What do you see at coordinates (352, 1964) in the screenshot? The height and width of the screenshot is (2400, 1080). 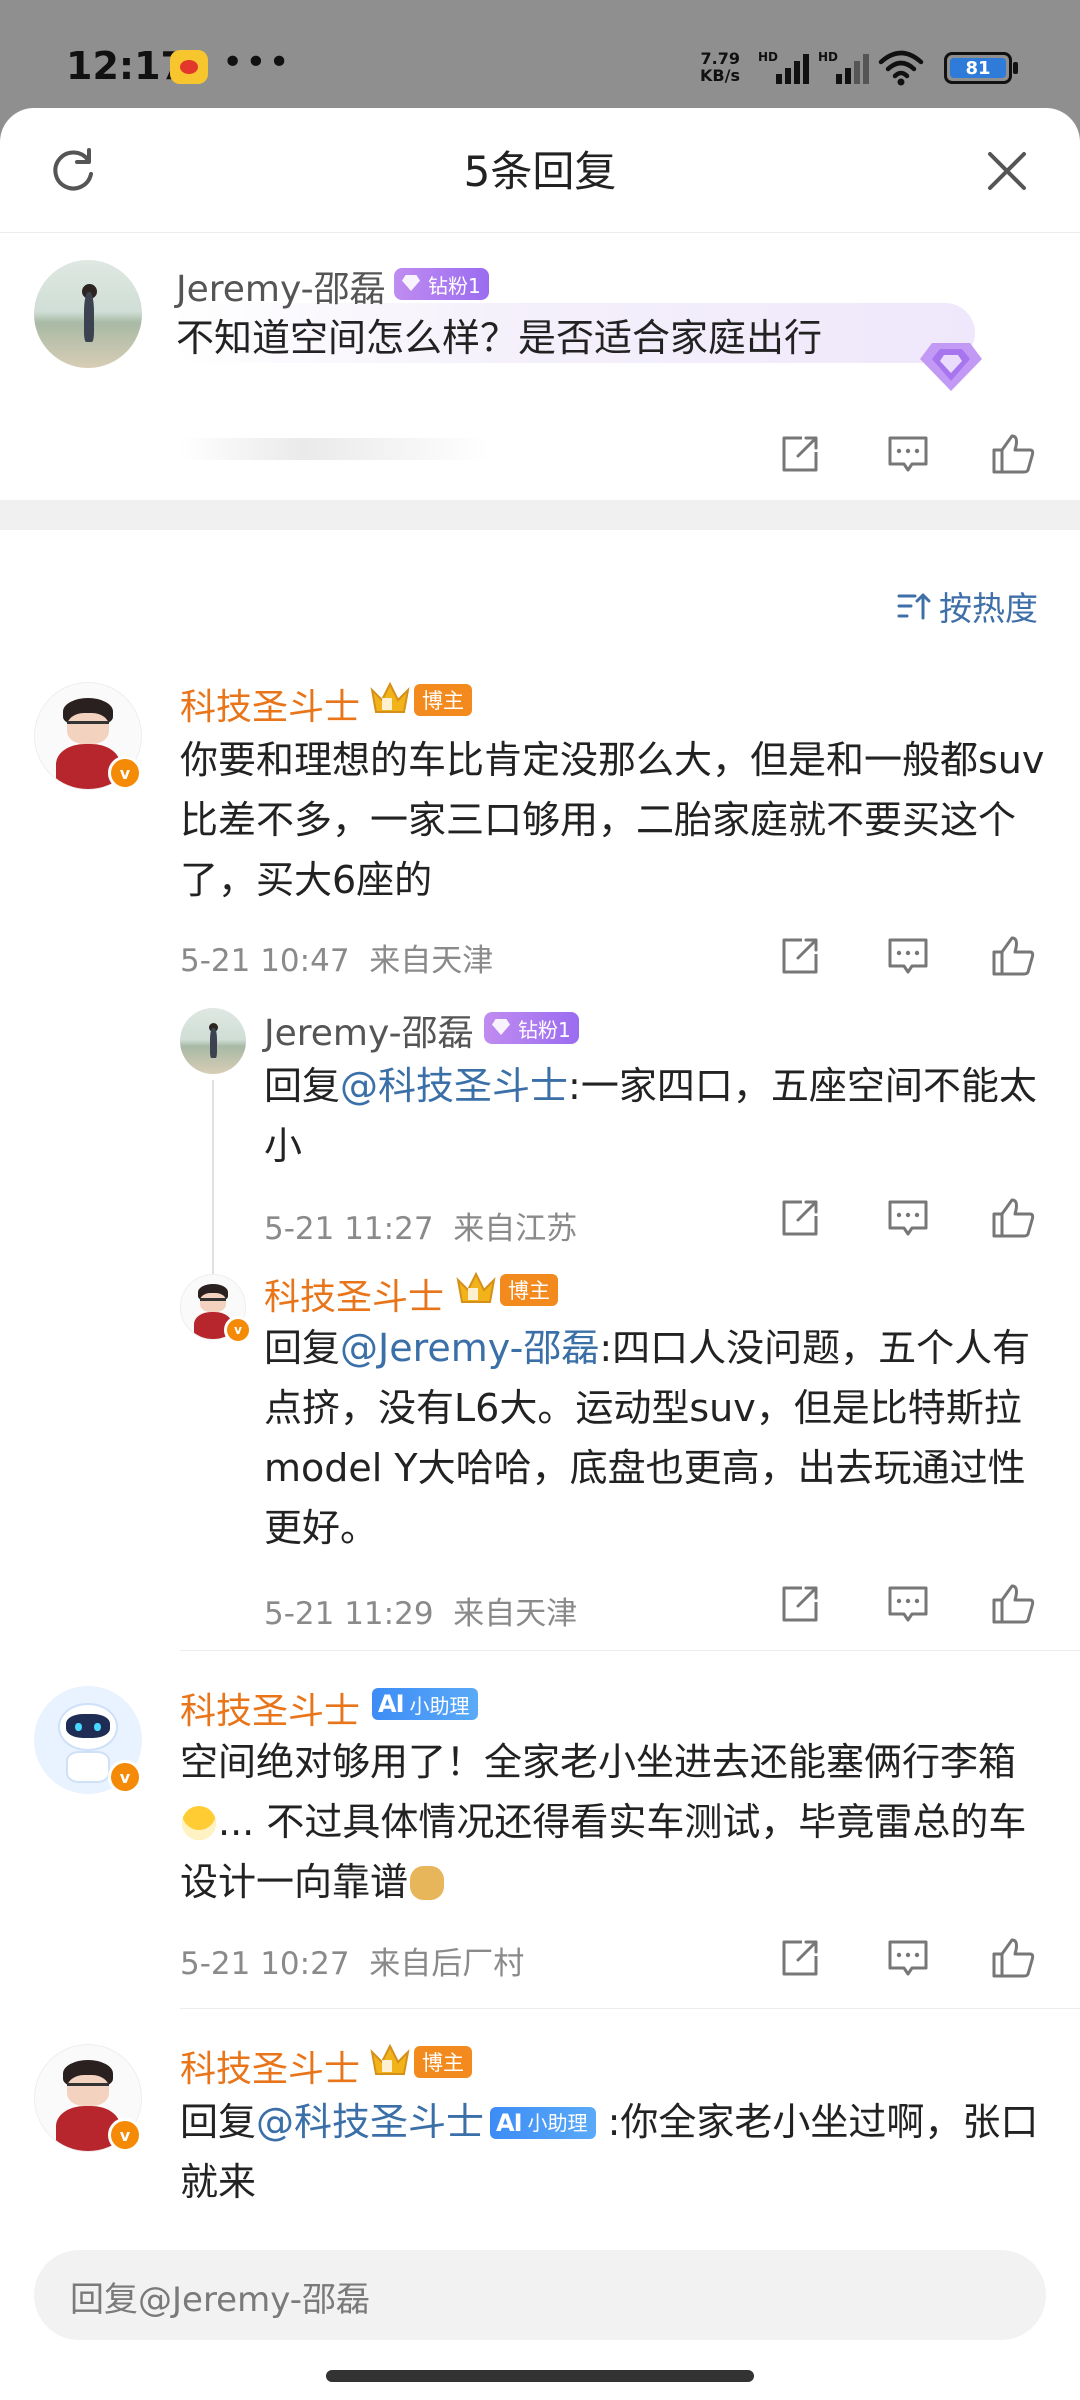 I see `comment-meta: 5-21 10:27 来自后厂村` at bounding box center [352, 1964].